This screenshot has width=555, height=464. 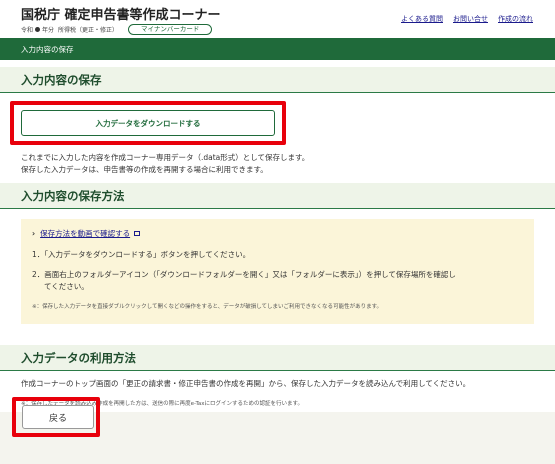 I want to click on mynumber-card-badge: マイナンバーカード, so click(x=170, y=29).